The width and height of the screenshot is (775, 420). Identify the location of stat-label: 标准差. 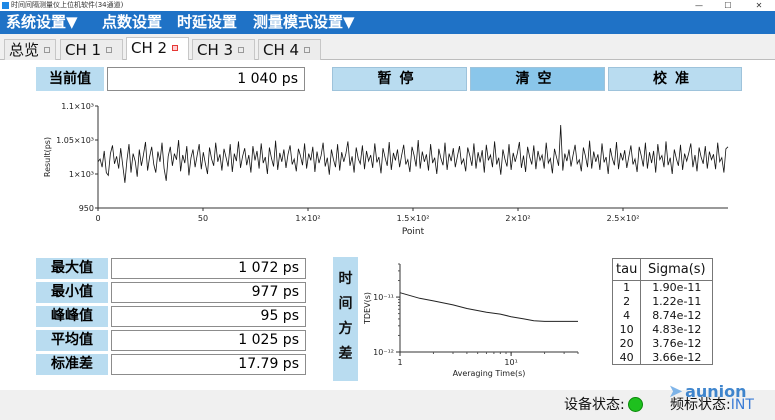
(72, 364).